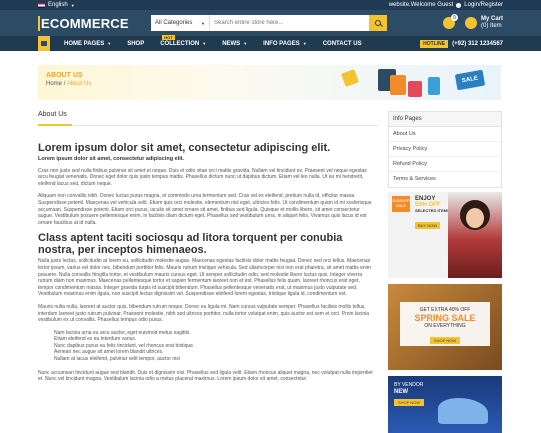 Image resolution: width=541 pixels, height=433 pixels. What do you see at coordinates (459, 5) in the screenshot?
I see `user-icon` at bounding box center [459, 5].